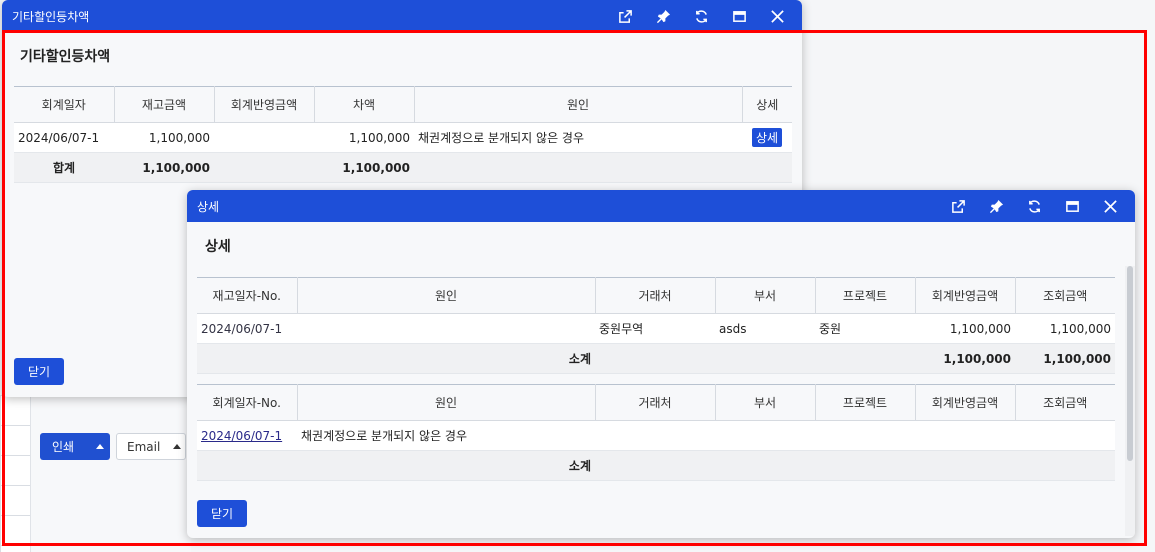 This screenshot has width=1155, height=552. What do you see at coordinates (63, 447) in the screenshot?
I see `print-button-label: 인쇄` at bounding box center [63, 447].